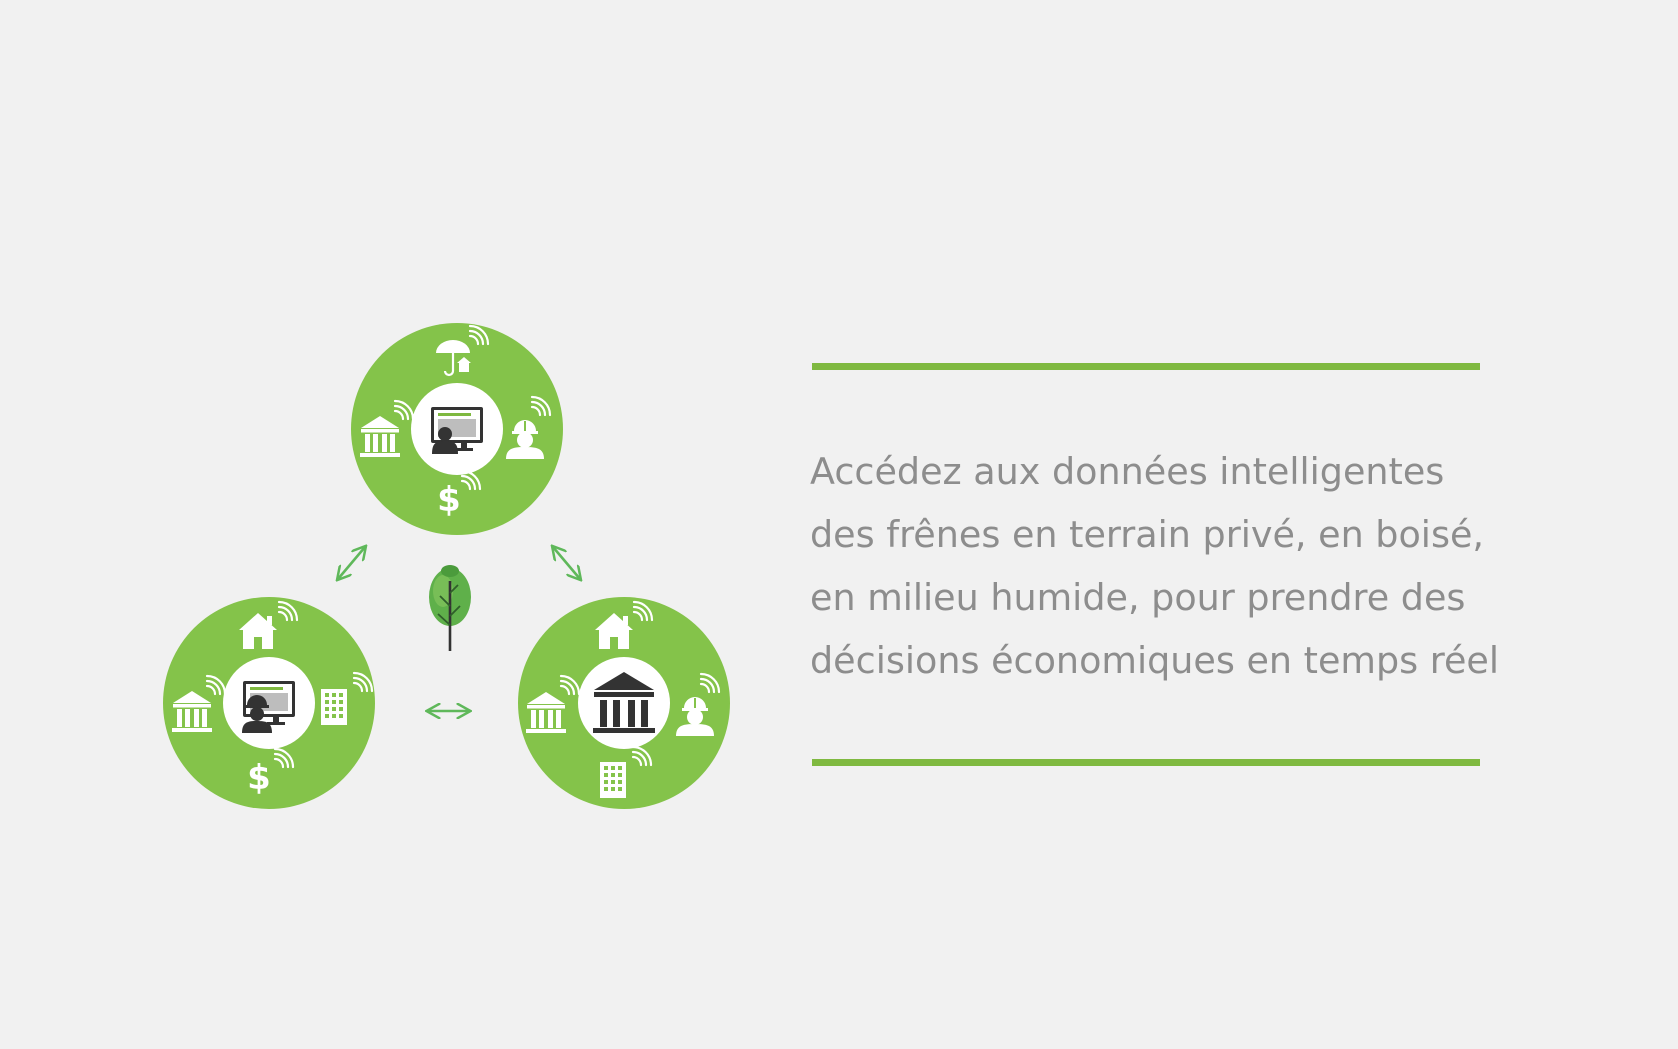 The height and width of the screenshot is (1049, 1678). What do you see at coordinates (624, 703) in the screenshot?
I see `right-node` at bounding box center [624, 703].